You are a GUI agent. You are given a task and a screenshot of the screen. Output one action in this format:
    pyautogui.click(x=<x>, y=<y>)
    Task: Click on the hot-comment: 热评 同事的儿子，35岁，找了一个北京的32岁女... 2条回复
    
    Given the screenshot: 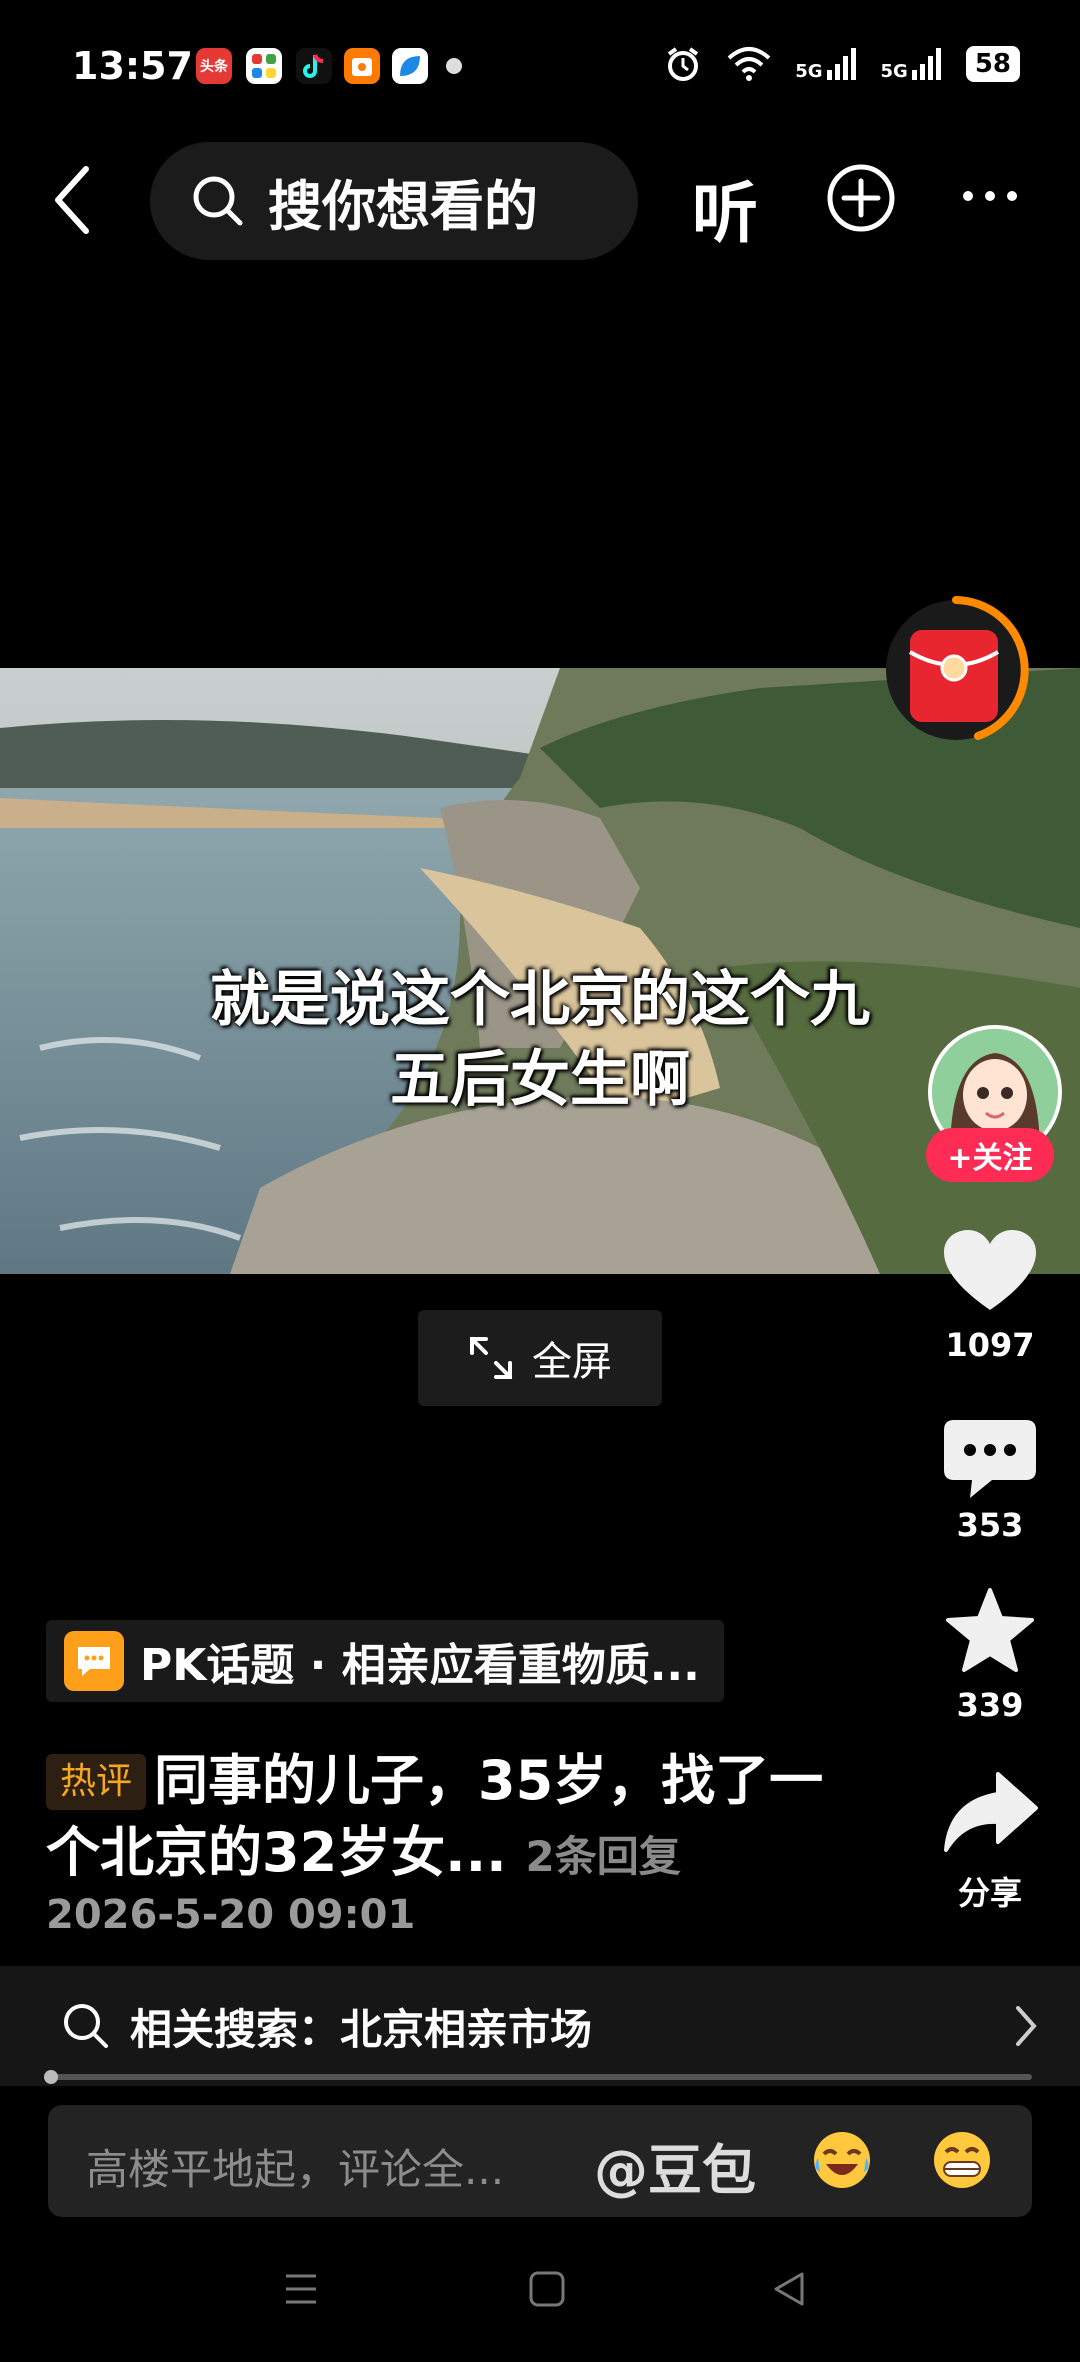 What is the action you would take?
    pyautogui.click(x=456, y=1819)
    